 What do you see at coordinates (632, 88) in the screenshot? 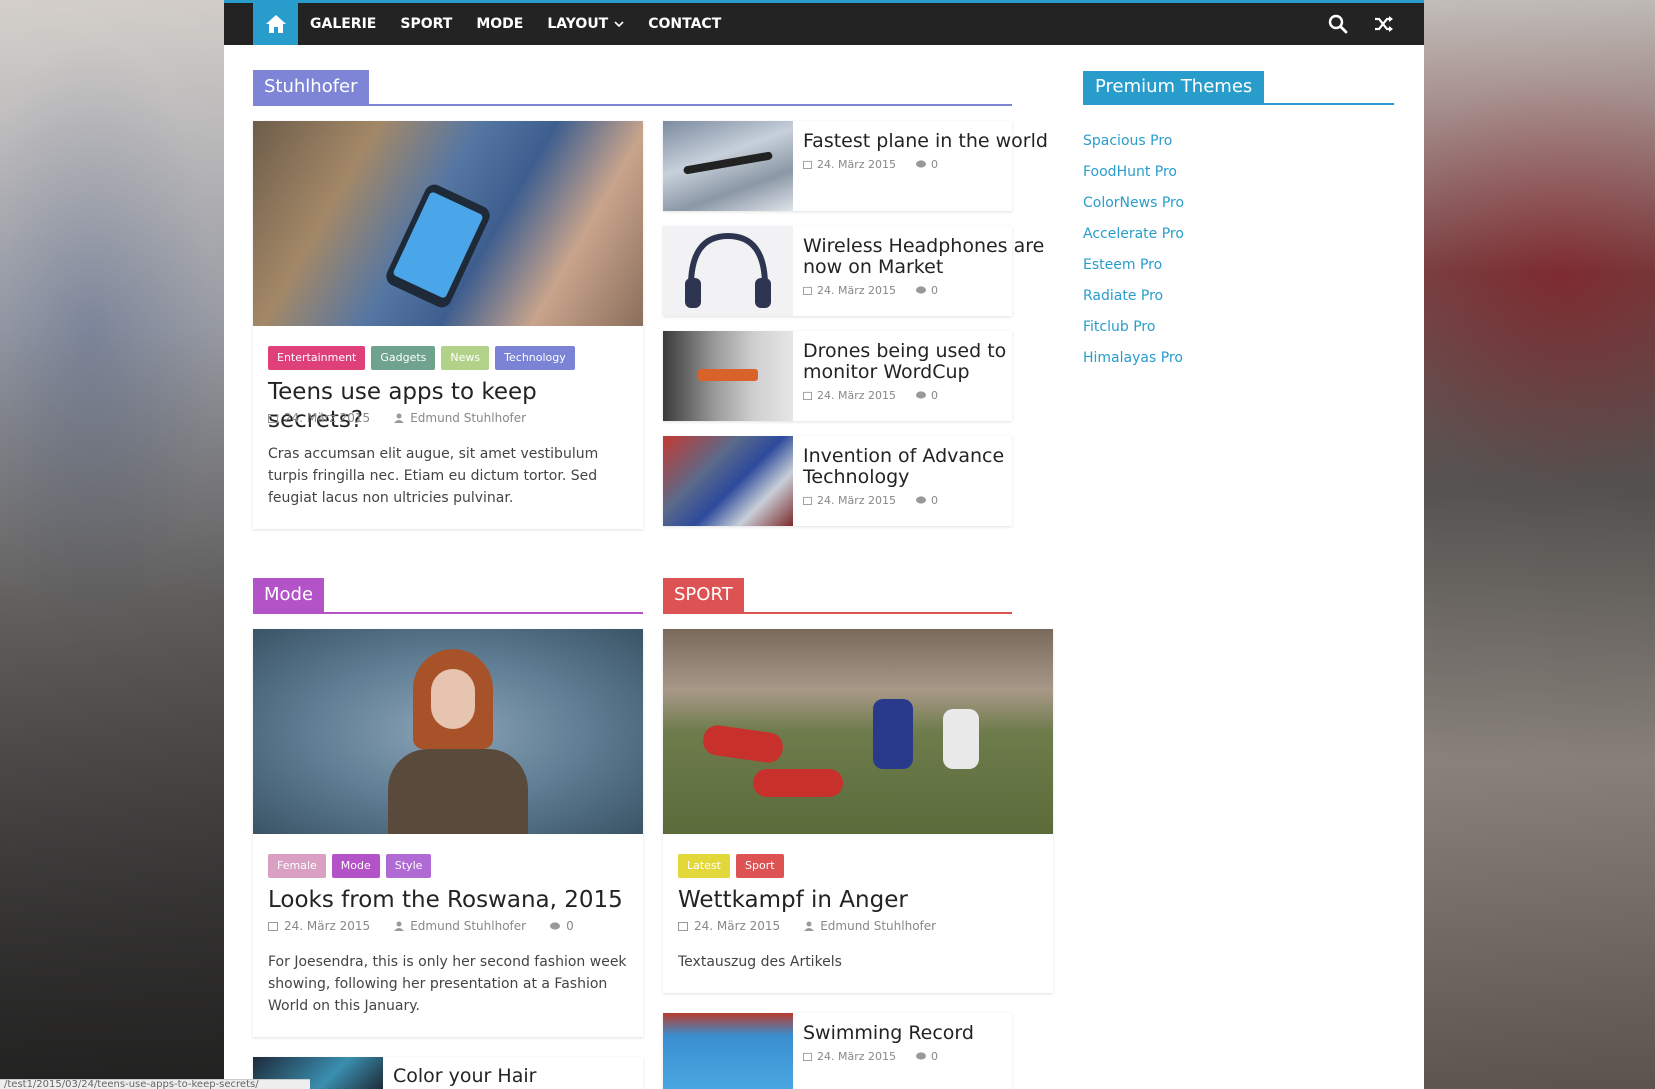
I see `section-title-stuhlhofer: Stuhlhofer` at bounding box center [632, 88].